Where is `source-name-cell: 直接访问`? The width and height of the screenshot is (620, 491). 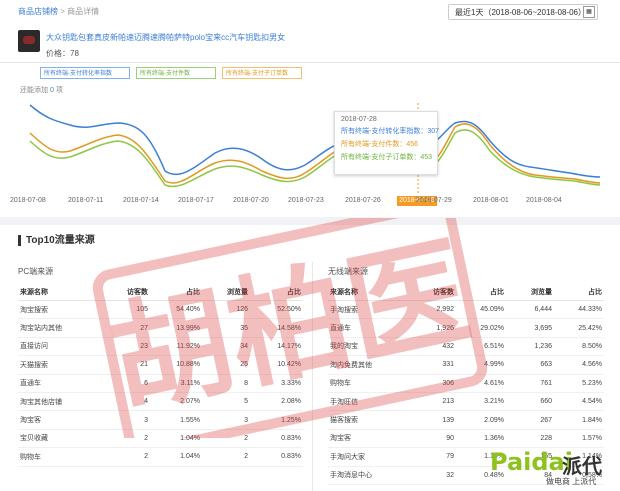
source-name-cell: 直接访问 is located at coordinates (61, 347).